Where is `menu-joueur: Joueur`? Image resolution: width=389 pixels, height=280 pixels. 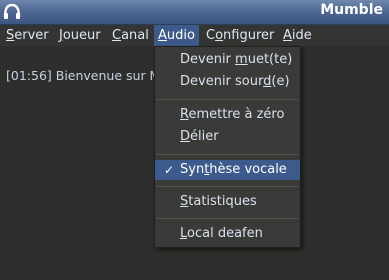
menu-joueur: Joueur is located at coordinates (80, 35).